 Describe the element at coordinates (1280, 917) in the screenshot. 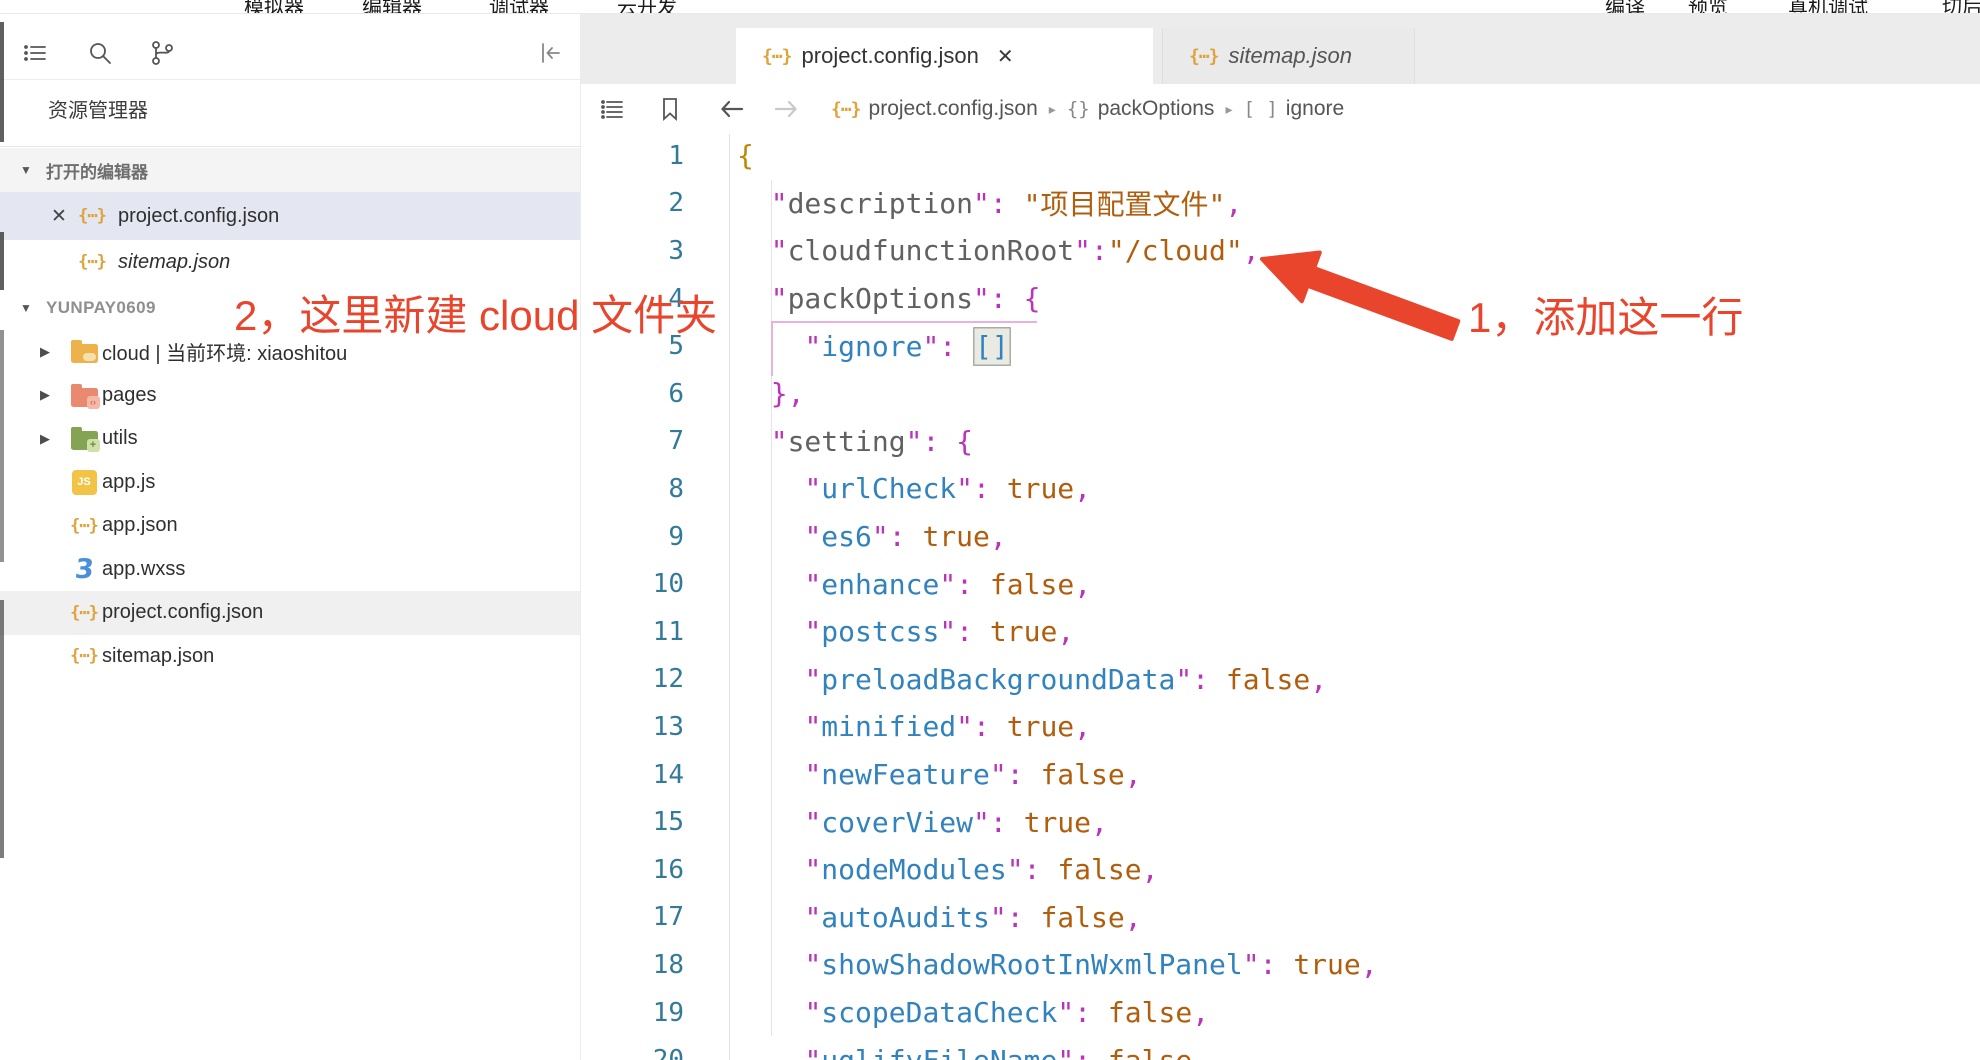

I see `code-line: 17 " autoAudits ": false,` at that location.